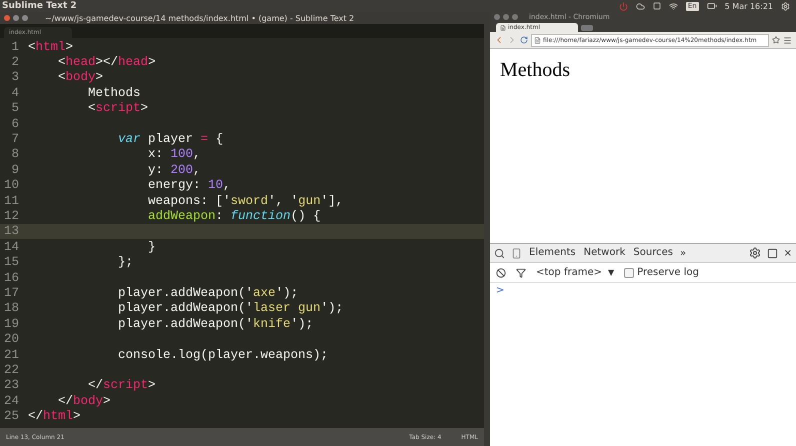 The width and height of the screenshot is (796, 446). Describe the element at coordinates (14, 77) in the screenshot. I see `line-number: 3` at that location.